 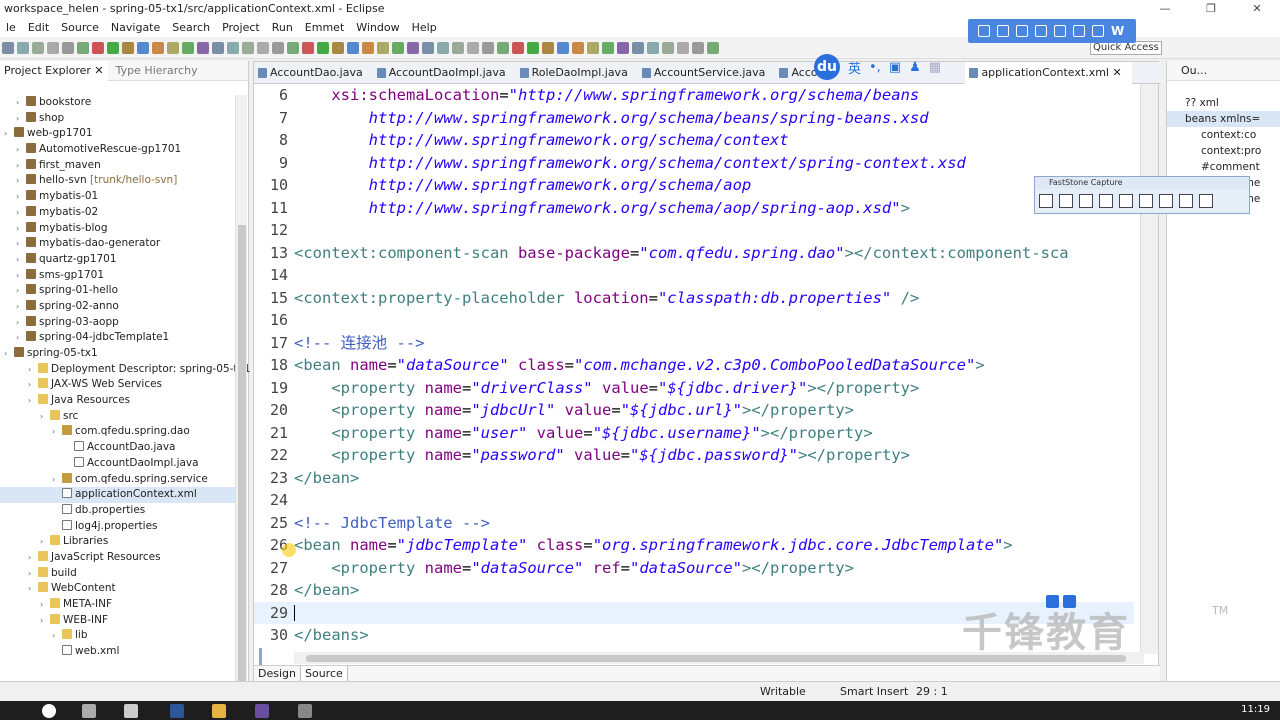 I want to click on tree-item: › mybatis-blog, so click(x=117, y=229).